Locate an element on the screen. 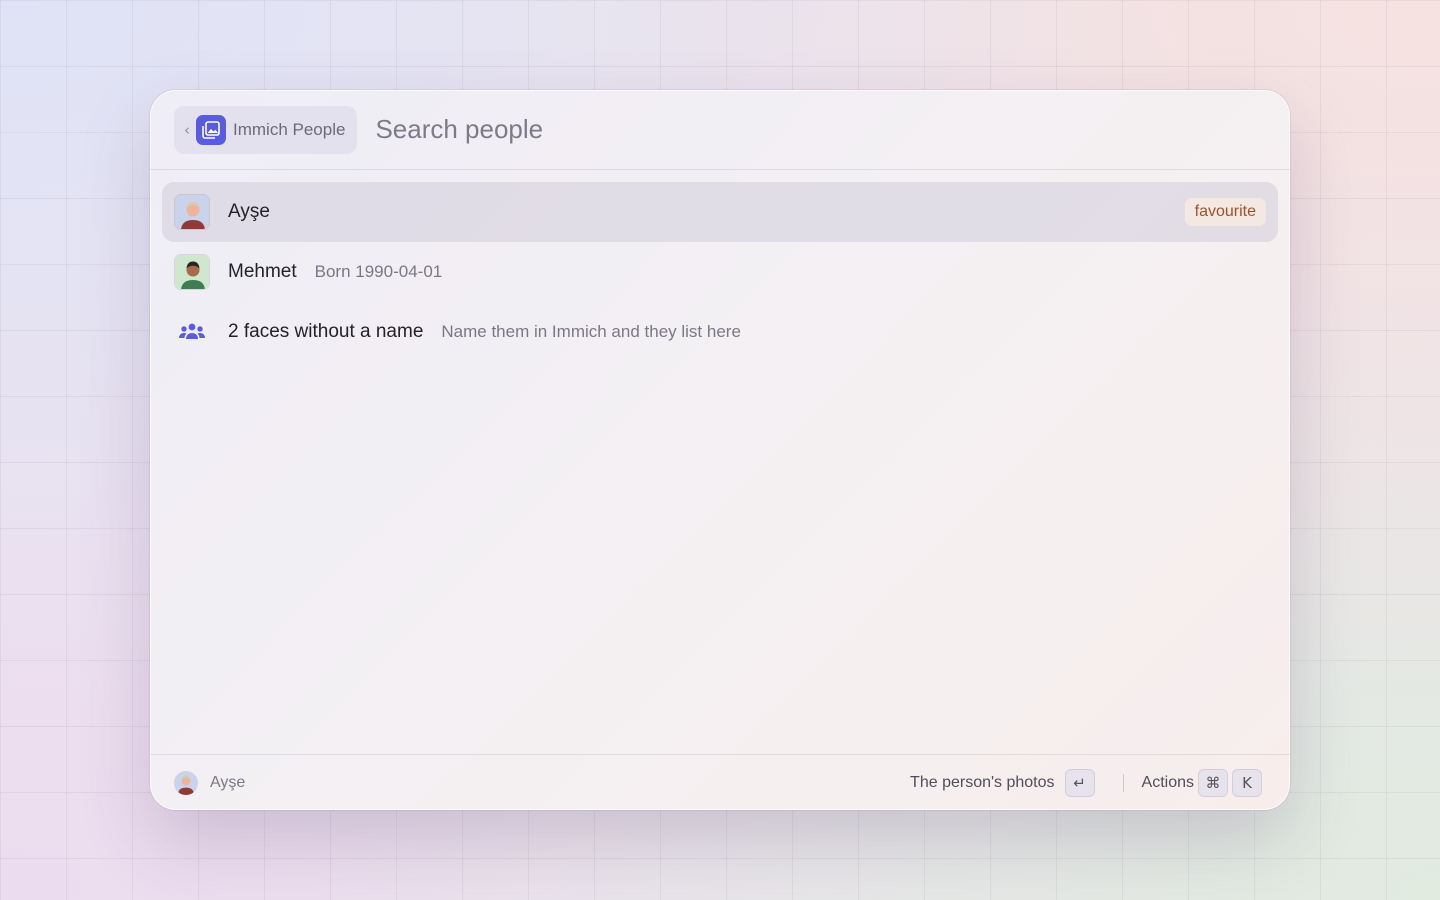  open-photos-action: The person's photos ↵ is located at coordinates (1002, 782).